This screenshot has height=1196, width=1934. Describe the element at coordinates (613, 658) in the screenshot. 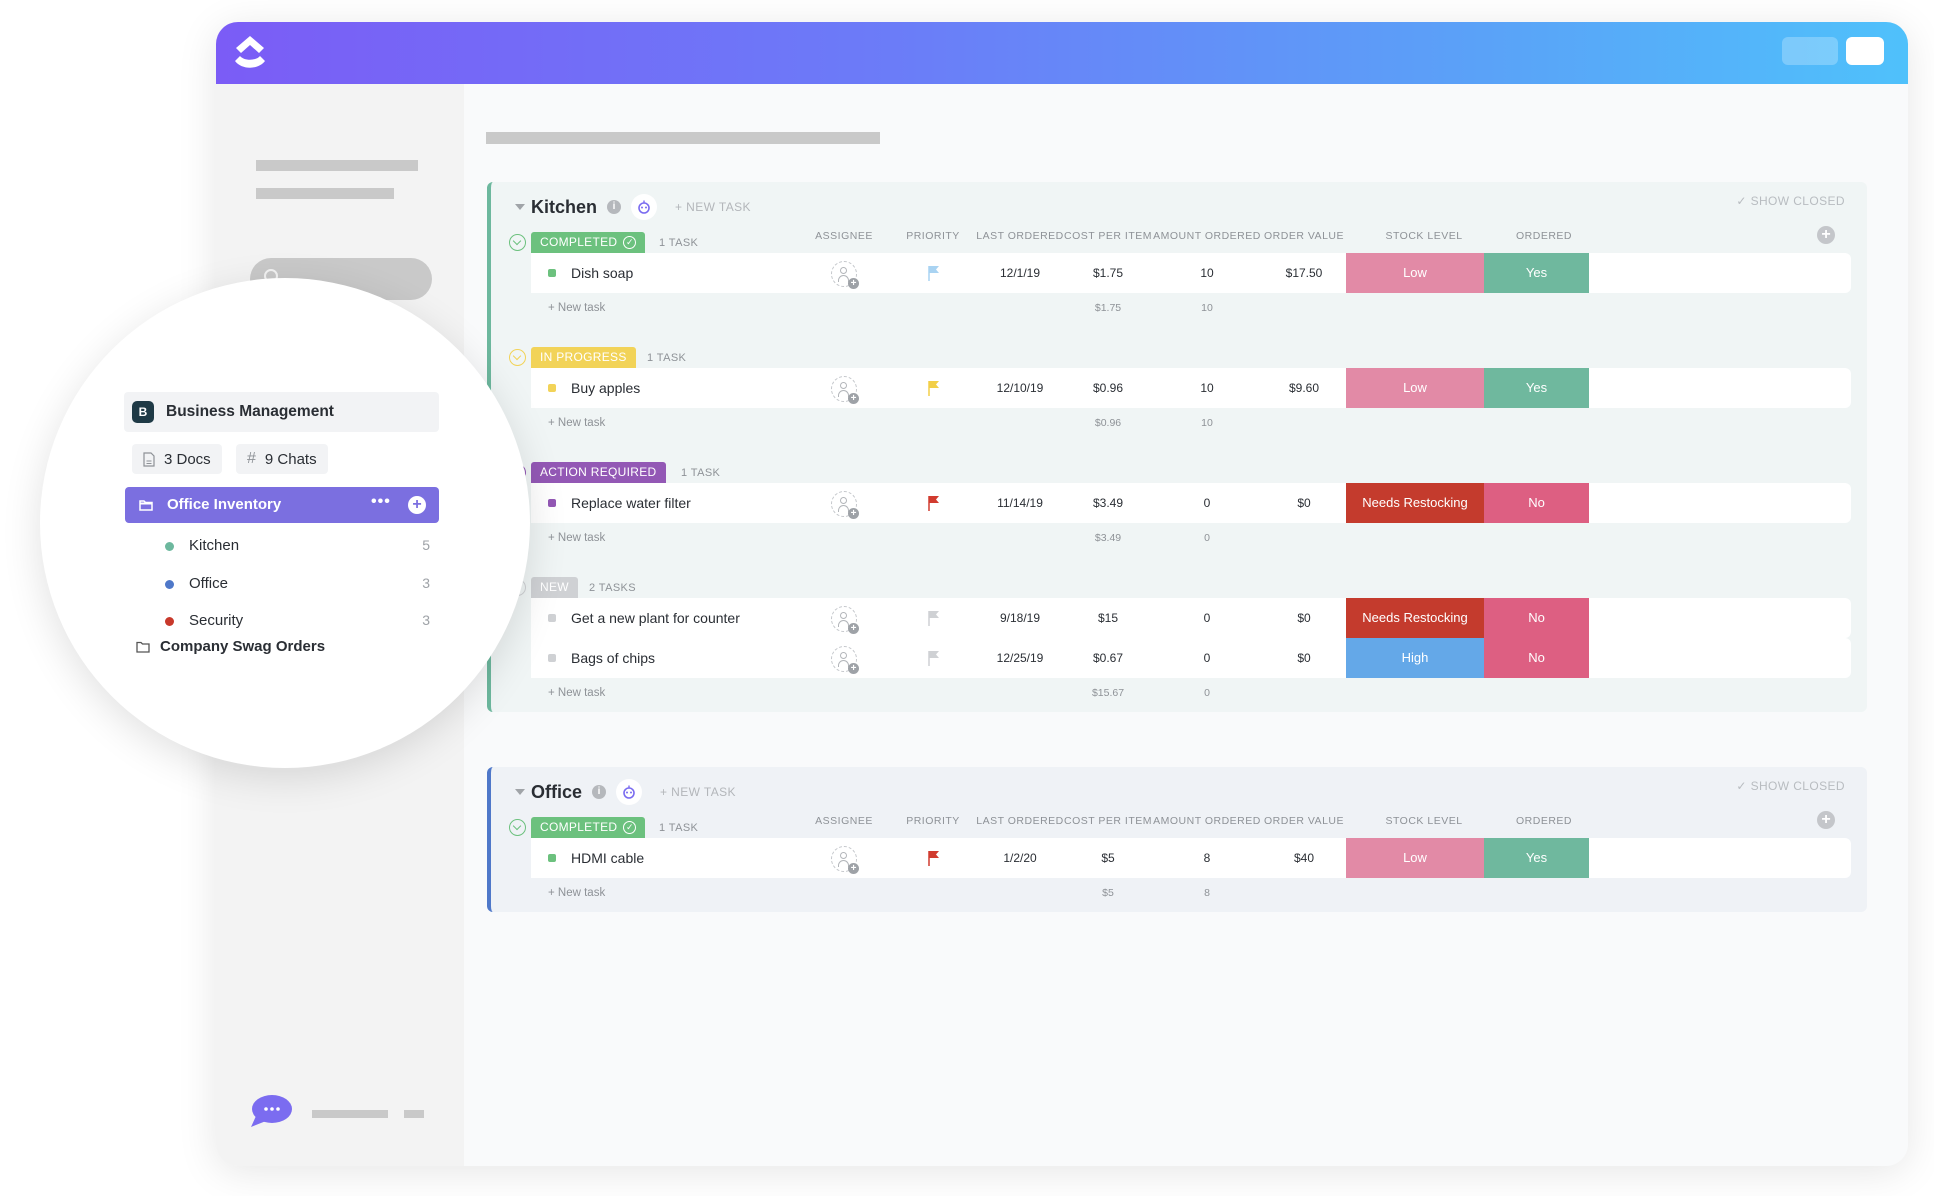

I see `task-name: Bags of chips` at that location.